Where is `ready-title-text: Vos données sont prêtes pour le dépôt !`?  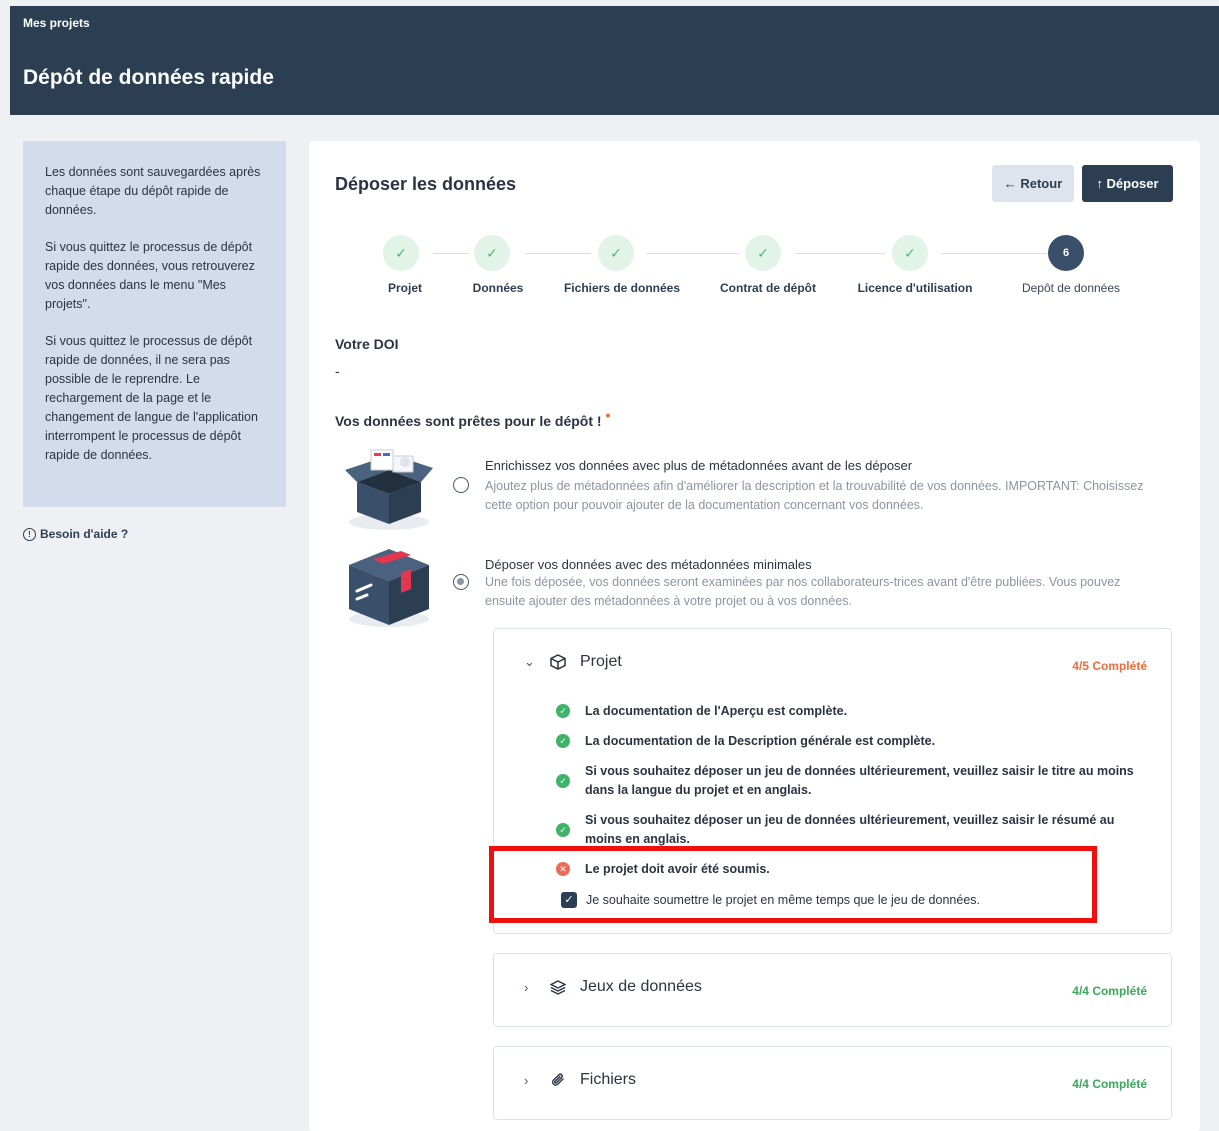 ready-title-text: Vos données sont prêtes pour le dépôt ! is located at coordinates (468, 421).